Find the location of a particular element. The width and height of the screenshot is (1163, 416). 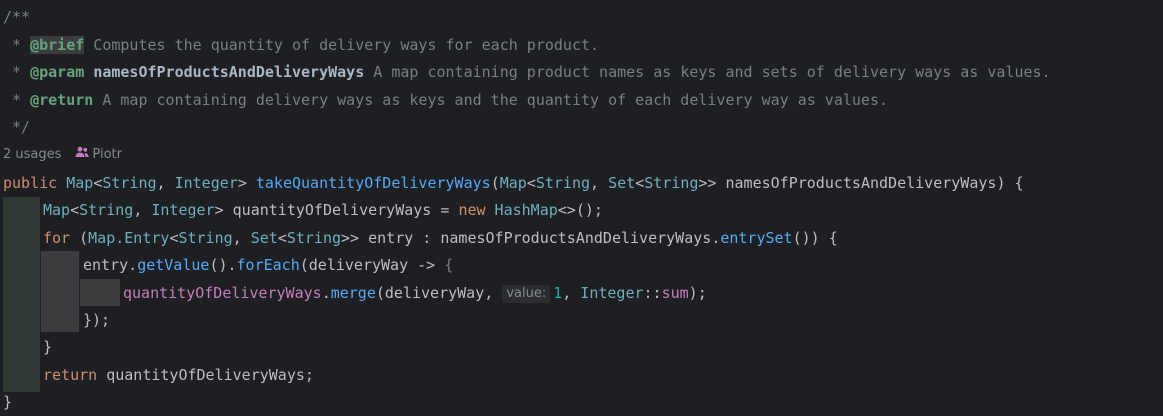

code-line-lambda-close: }); is located at coordinates (97, 320).